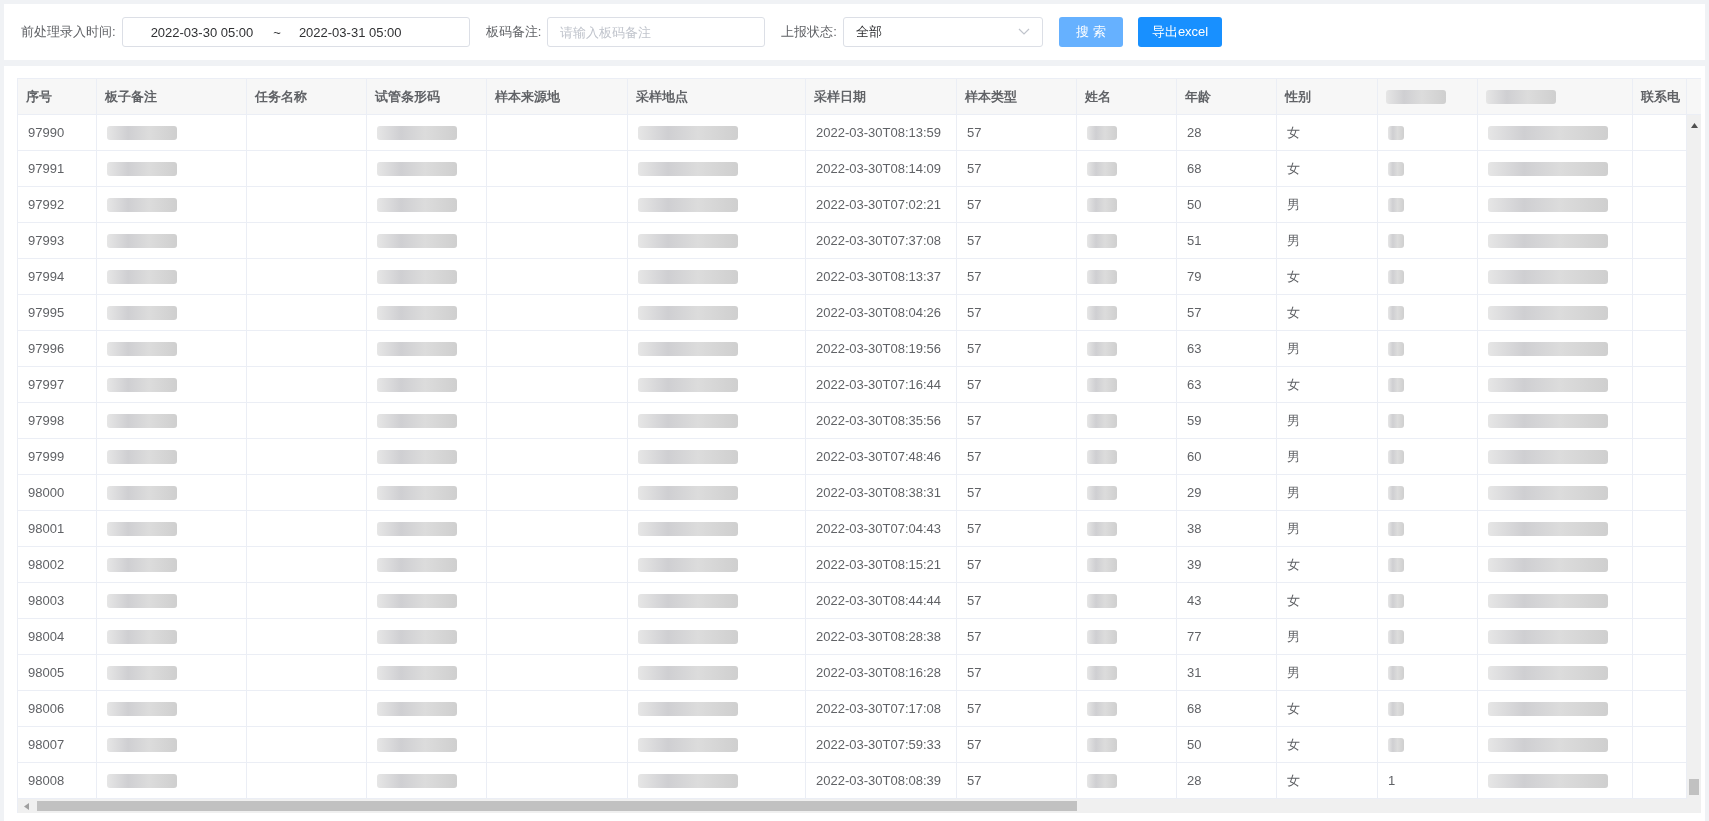 This screenshot has width=1709, height=821. What do you see at coordinates (879, 528) in the screenshot?
I see `table-cell: 2022-03-30T07:04:43` at bounding box center [879, 528].